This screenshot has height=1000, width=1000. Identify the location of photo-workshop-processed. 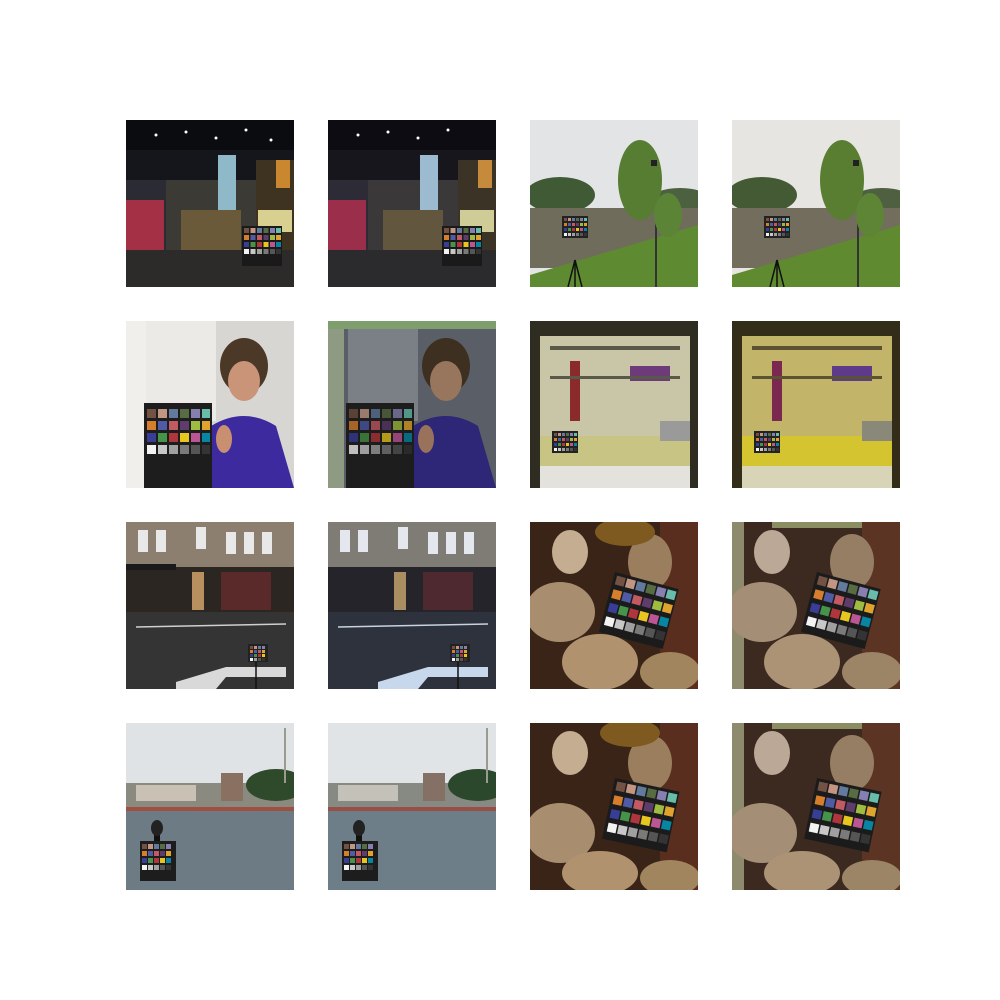
(816, 404).